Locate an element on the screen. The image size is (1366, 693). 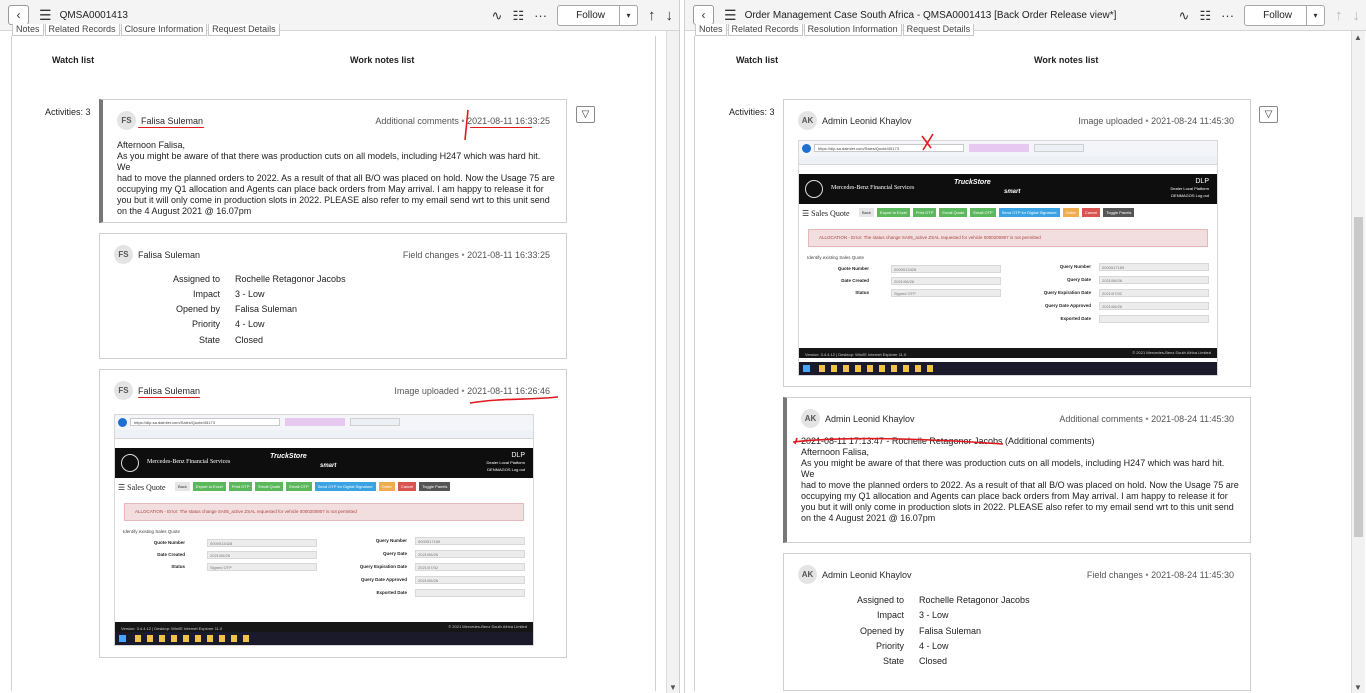
field-value: Closed is located at coordinates (249, 340).